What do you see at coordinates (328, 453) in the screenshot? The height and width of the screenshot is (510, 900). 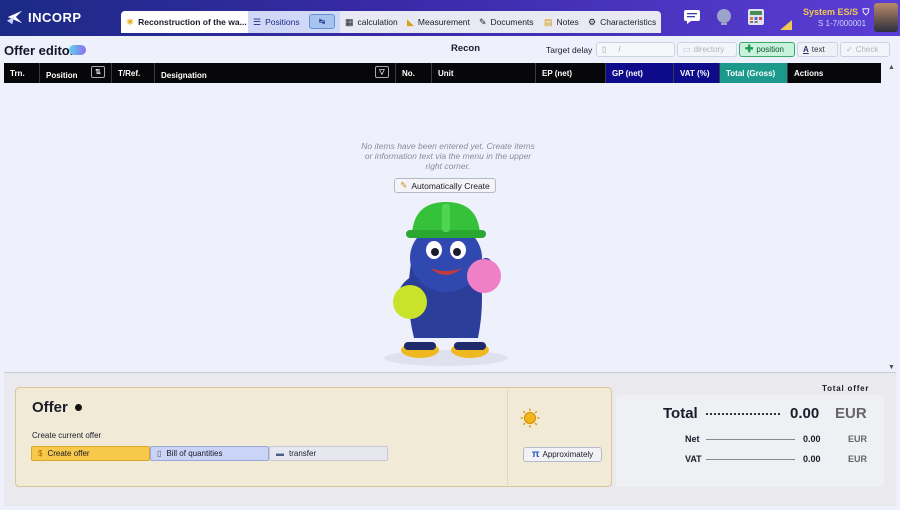 I see `transfer-button: ▬ transfer` at bounding box center [328, 453].